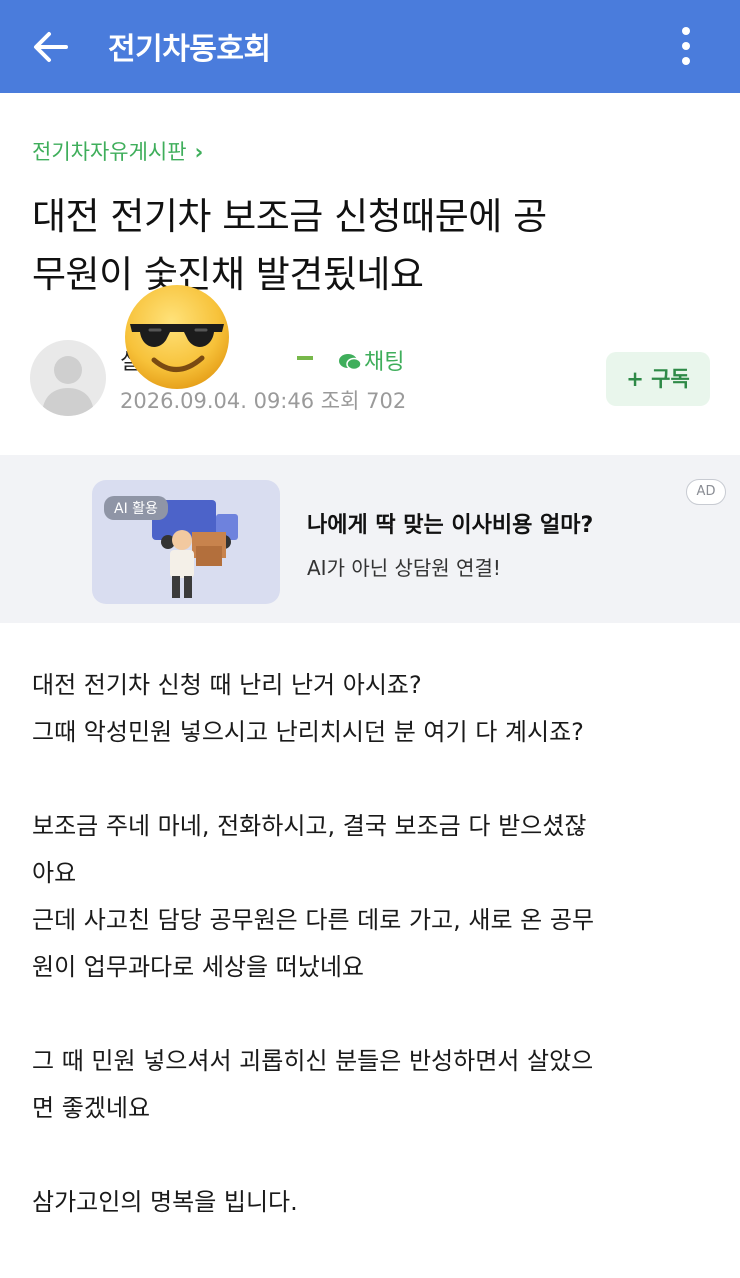 This screenshot has width=740, height=1278. I want to click on more-vertical-icon, so click(686, 46).